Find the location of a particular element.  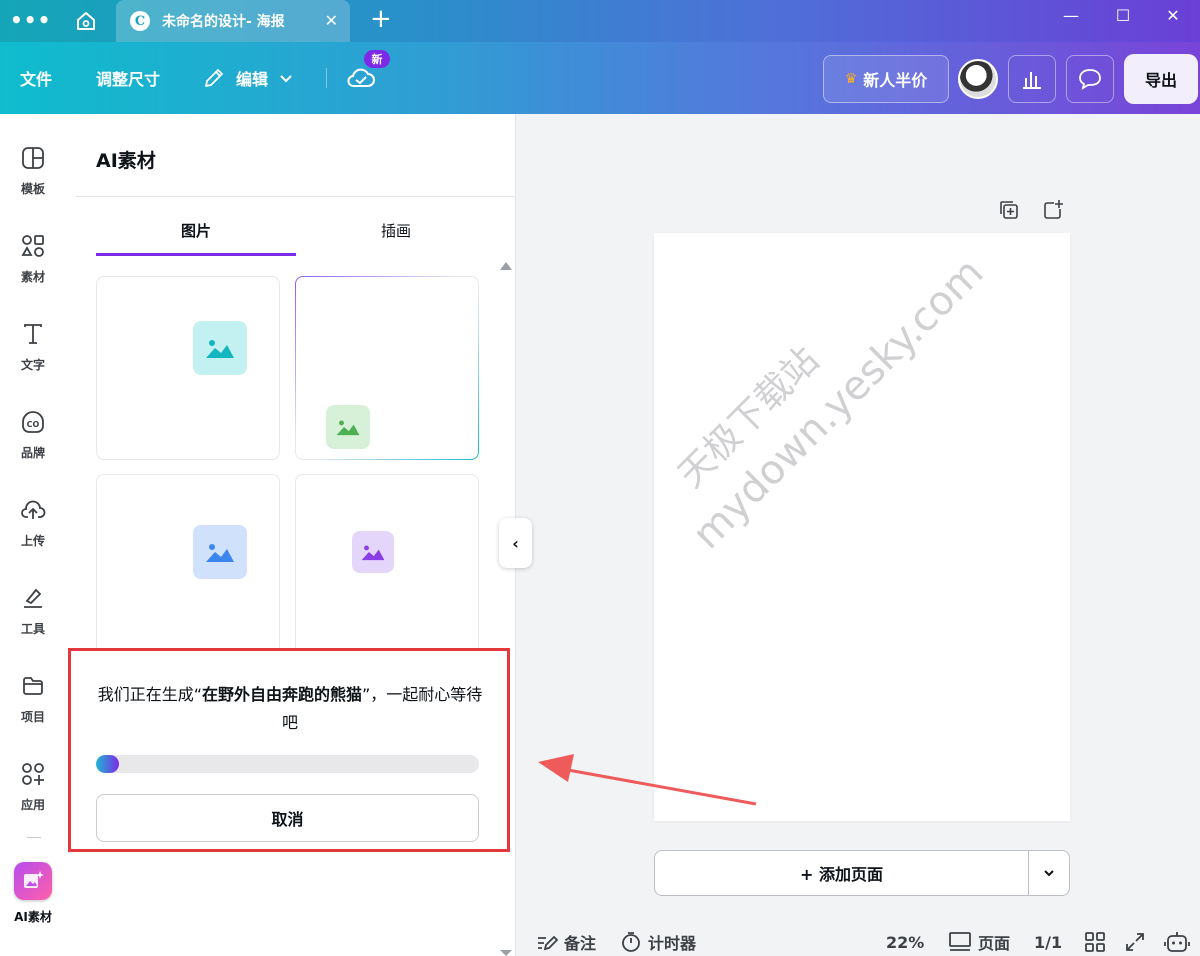

tab-images: 图片 is located at coordinates (196, 234).